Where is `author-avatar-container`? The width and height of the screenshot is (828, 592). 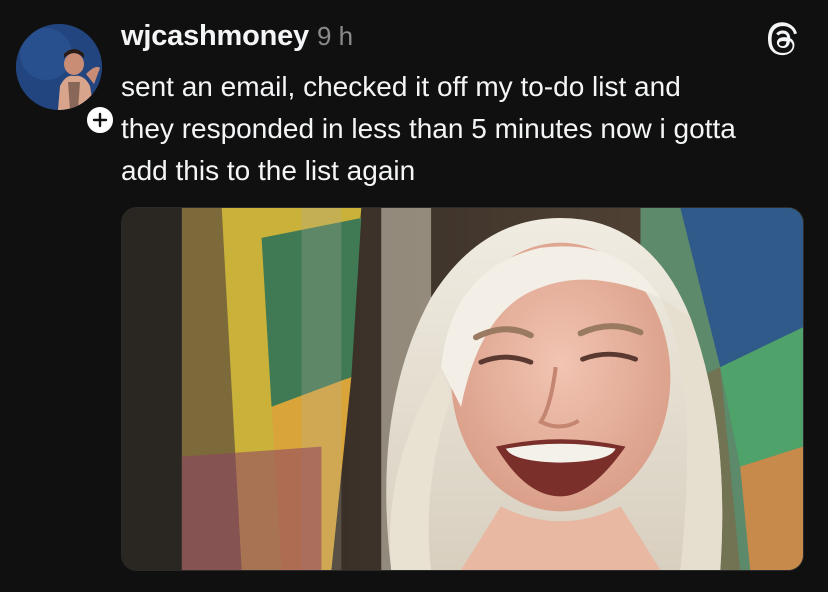
author-avatar-container is located at coordinates (66, 80).